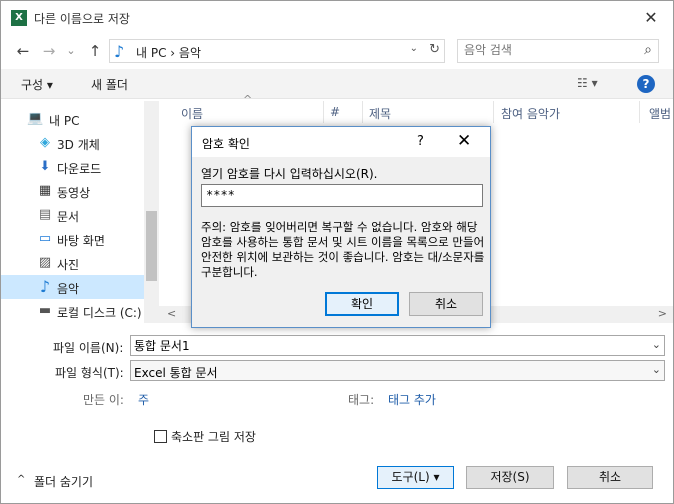 The height and width of the screenshot is (504, 674). What do you see at coordinates (192, 113) in the screenshot?
I see `column-header-name: 이름` at bounding box center [192, 113].